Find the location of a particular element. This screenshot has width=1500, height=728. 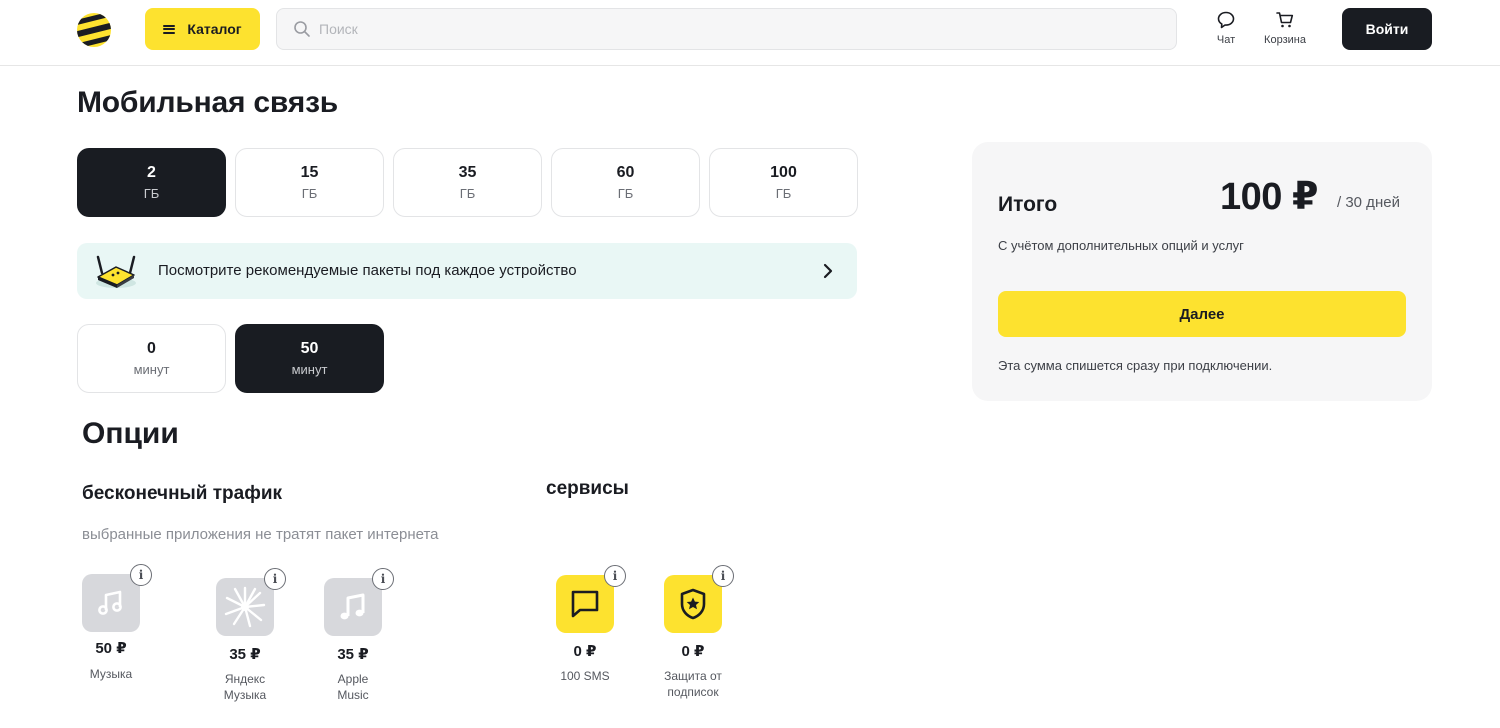

search-bar is located at coordinates (726, 29).